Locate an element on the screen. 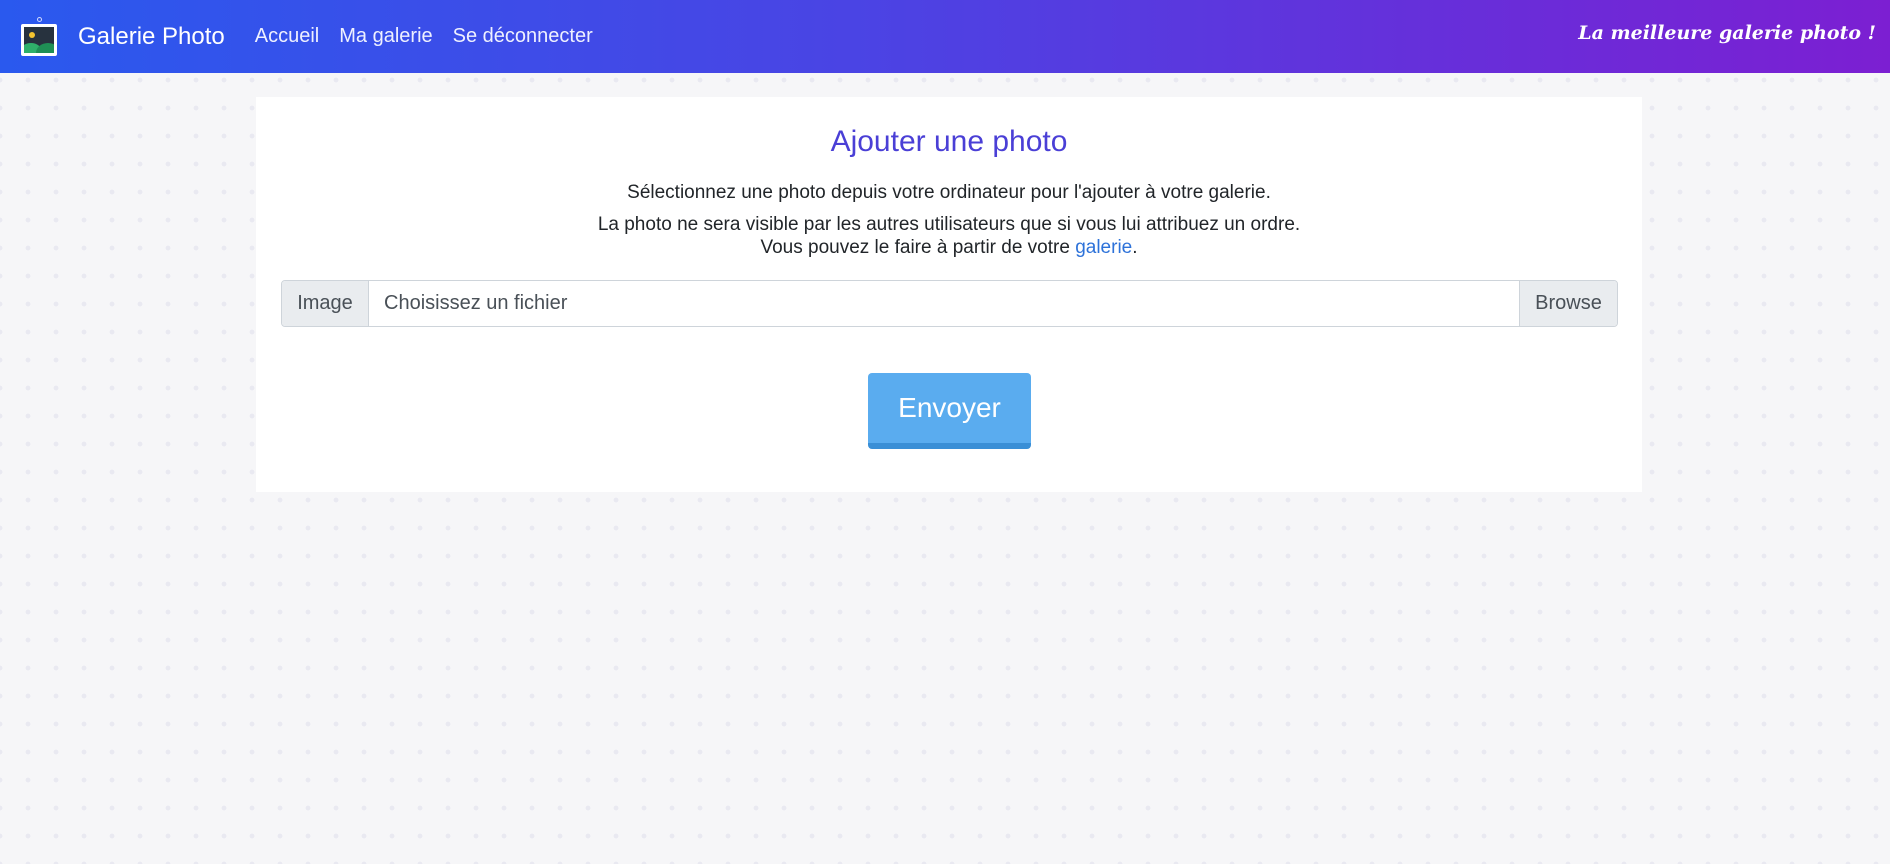  page-title: Ajouter une photo is located at coordinates (949, 141).